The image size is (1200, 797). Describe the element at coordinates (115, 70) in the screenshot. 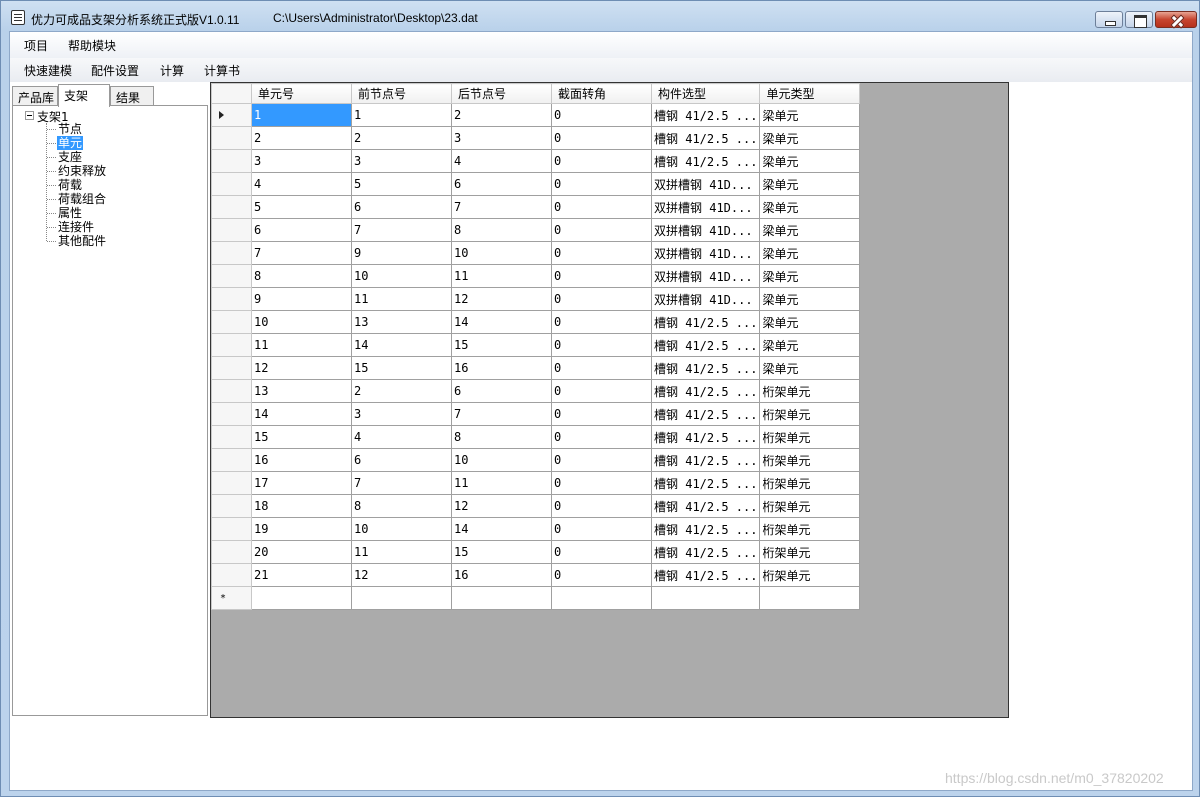

I see `tool-accessory-settings: 配件设置` at that location.